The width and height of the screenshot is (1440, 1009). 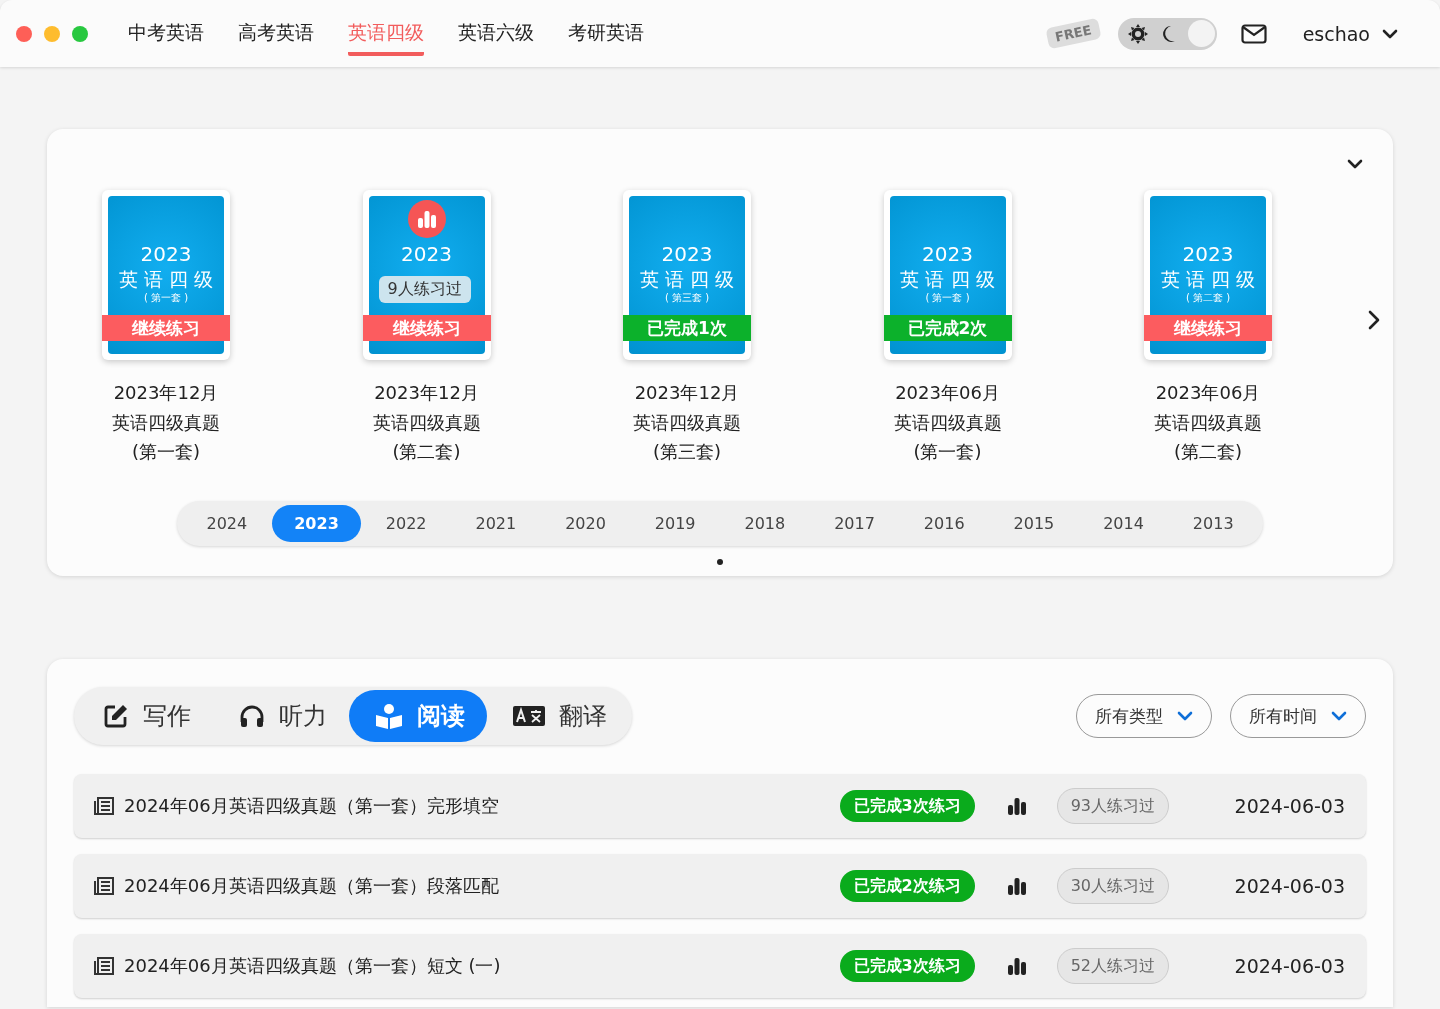 I want to click on filter-dropdown: 所有时间, so click(x=1298, y=716).